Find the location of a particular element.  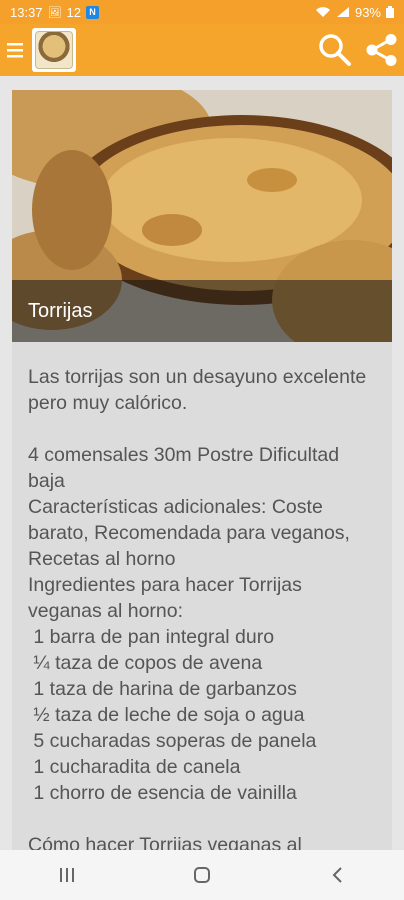

recent-apps-icon is located at coordinates (67, 875).